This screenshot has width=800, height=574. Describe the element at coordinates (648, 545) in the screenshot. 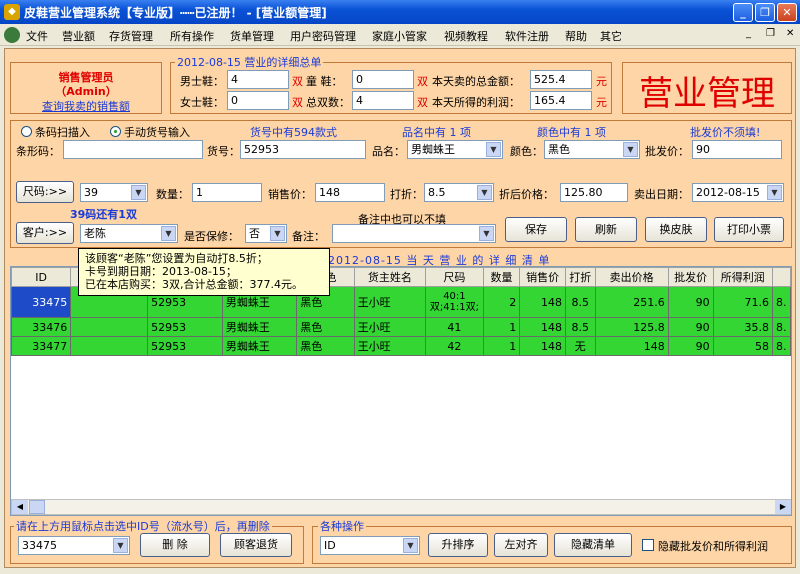

I see `hide-wholesale-checkbox` at that location.